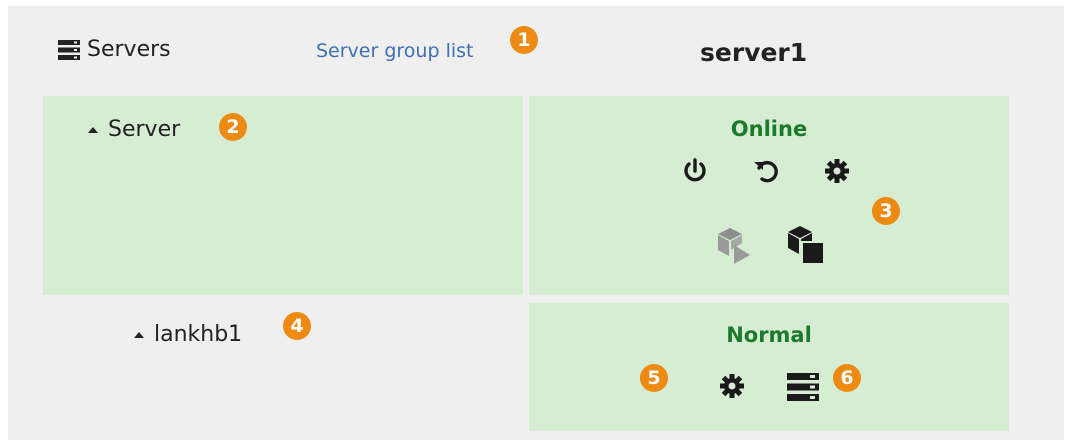 This screenshot has width=1072, height=447. Describe the element at coordinates (524, 40) in the screenshot. I see `callout-badge-1: 1` at that location.